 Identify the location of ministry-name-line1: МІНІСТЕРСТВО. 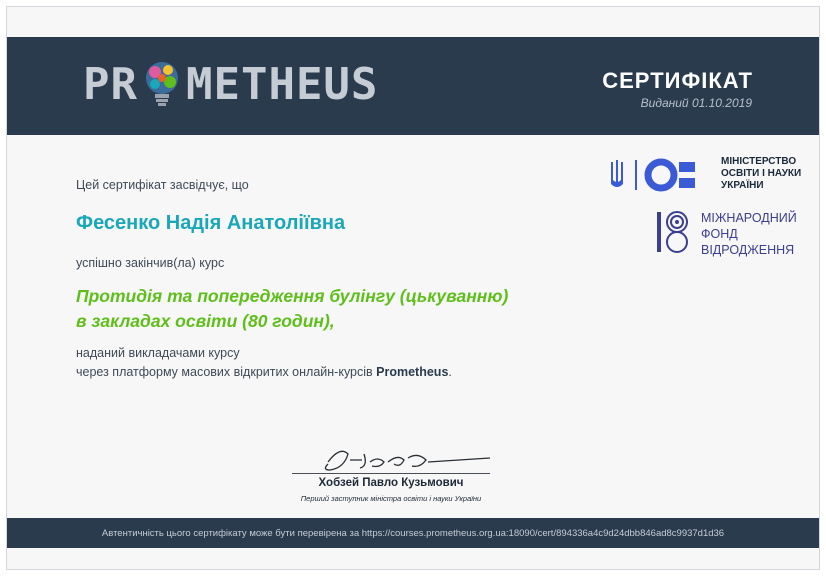
(759, 161).